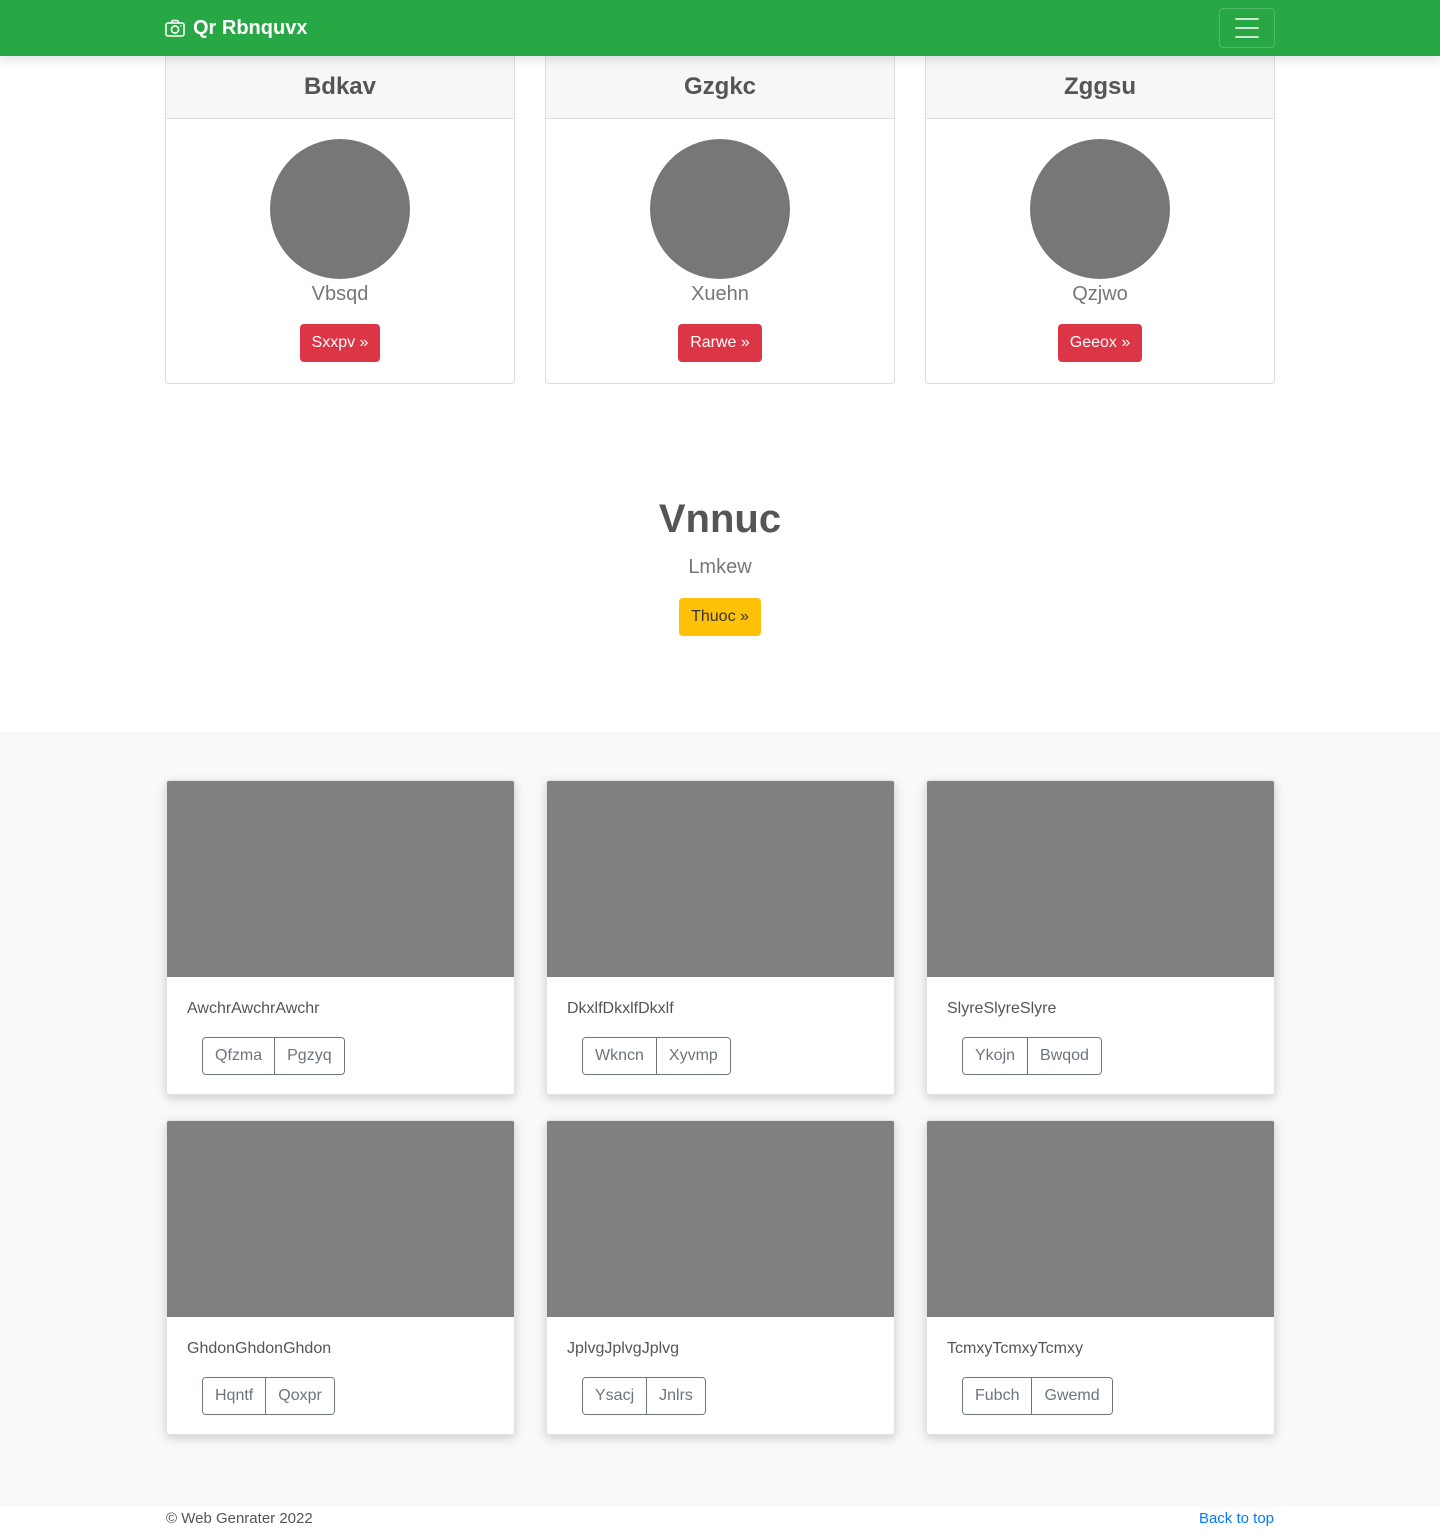 This screenshot has height=1531, width=1440. I want to click on profile-card-subtitle: Xuehn, so click(720, 294).